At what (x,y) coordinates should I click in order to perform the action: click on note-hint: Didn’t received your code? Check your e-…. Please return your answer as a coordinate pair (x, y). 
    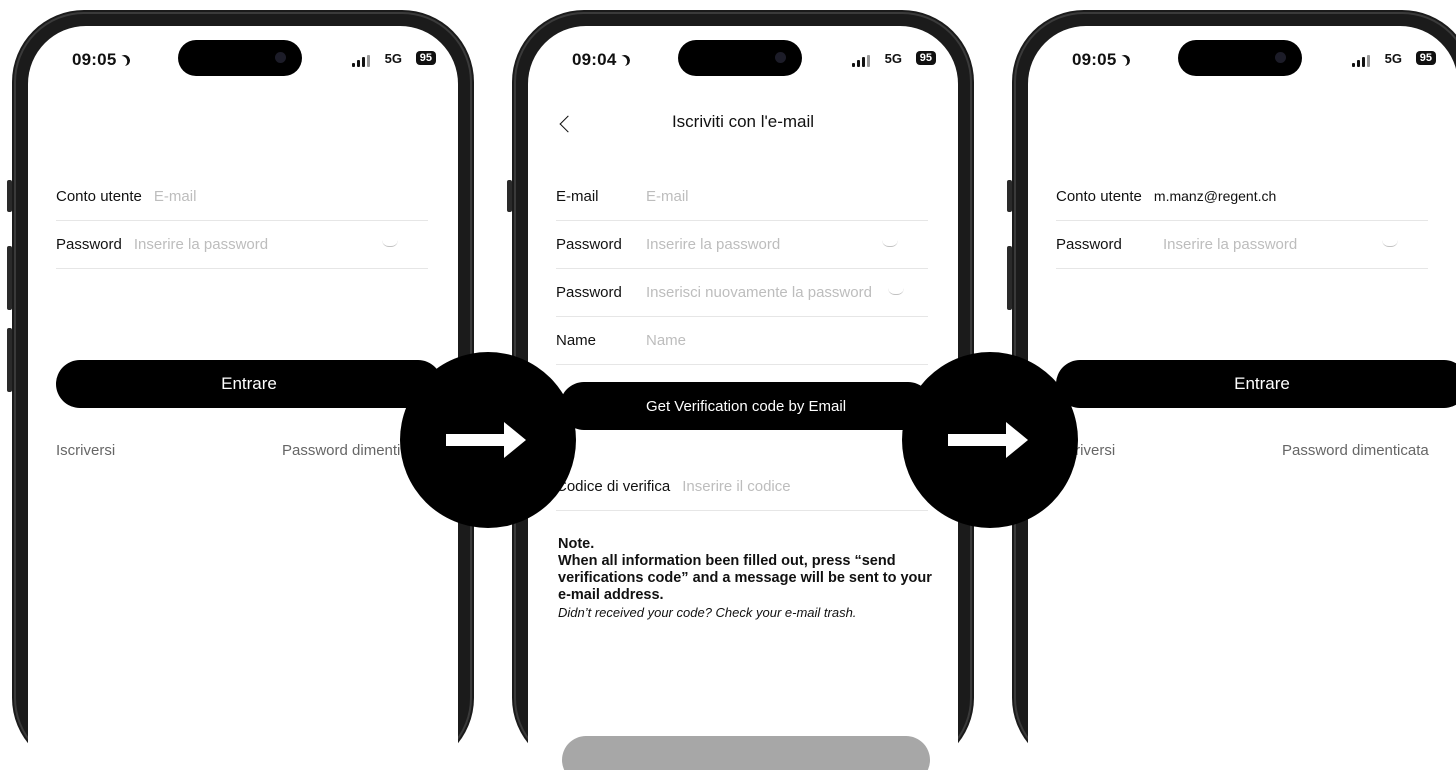
    Looking at the image, I should click on (707, 612).